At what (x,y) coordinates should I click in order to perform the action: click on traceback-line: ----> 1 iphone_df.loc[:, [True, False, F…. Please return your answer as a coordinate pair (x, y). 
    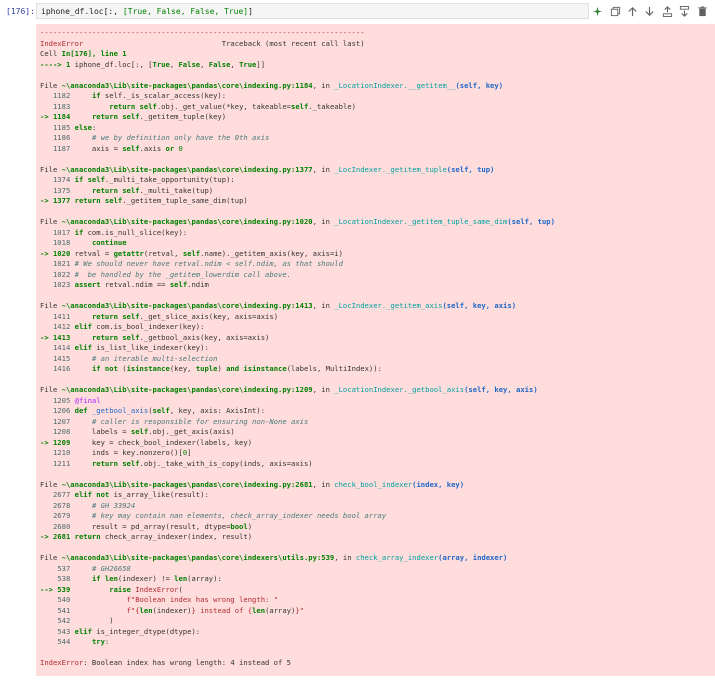
    Looking at the image, I should click on (153, 64).